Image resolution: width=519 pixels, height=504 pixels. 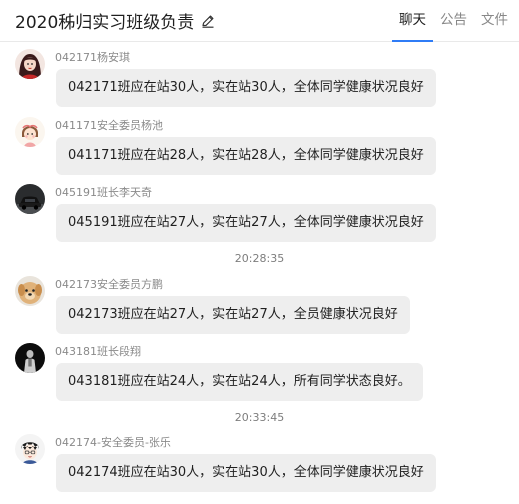 I want to click on tab-bar: 聊天 公告 文件, so click(x=453, y=21).